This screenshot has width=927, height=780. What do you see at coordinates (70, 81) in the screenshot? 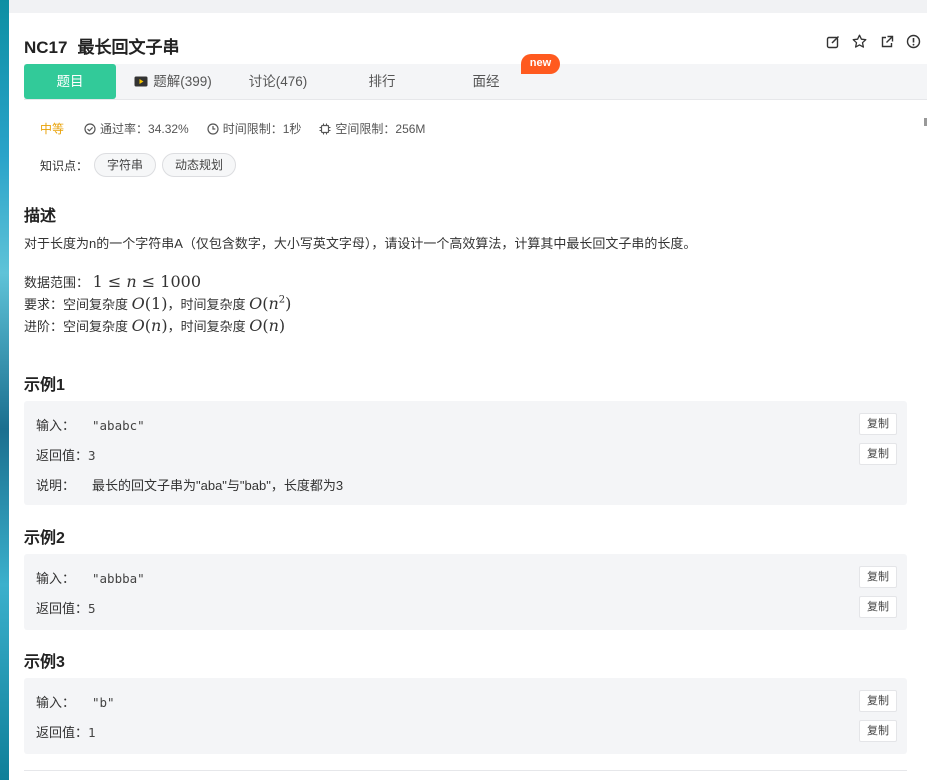
I see `tab-problem: 题目` at bounding box center [70, 81].